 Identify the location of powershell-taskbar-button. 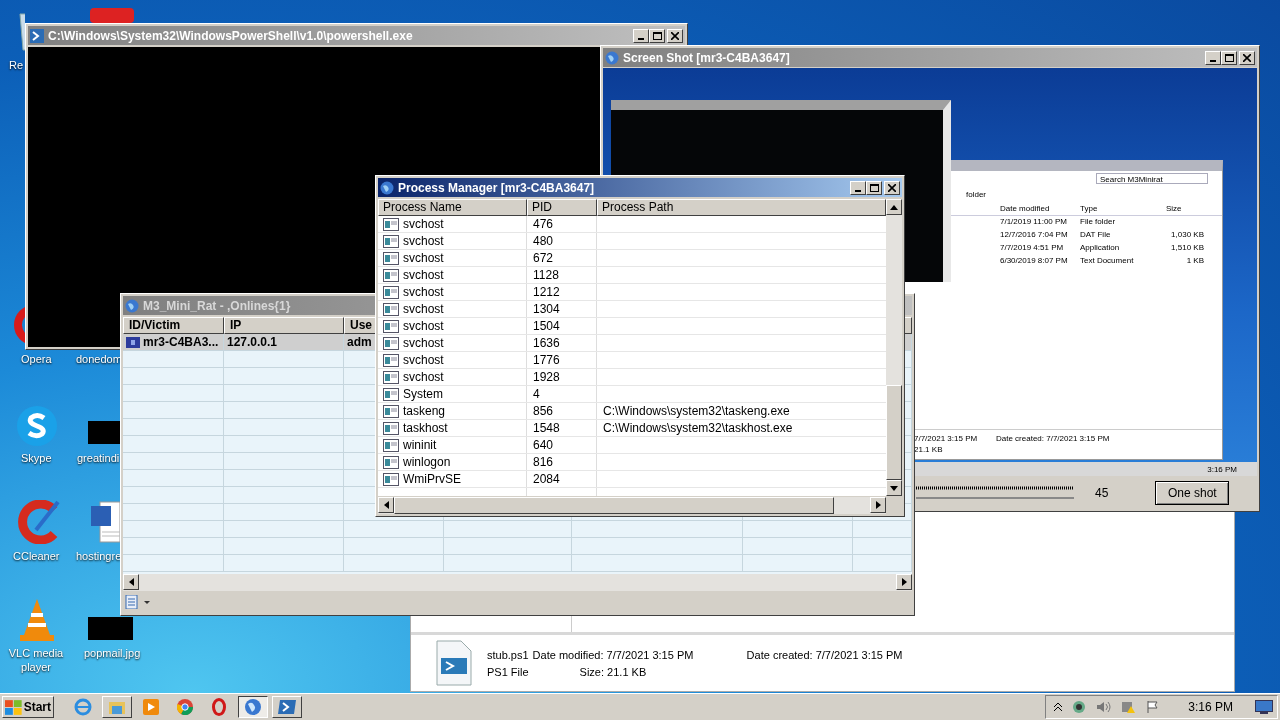
(287, 707).